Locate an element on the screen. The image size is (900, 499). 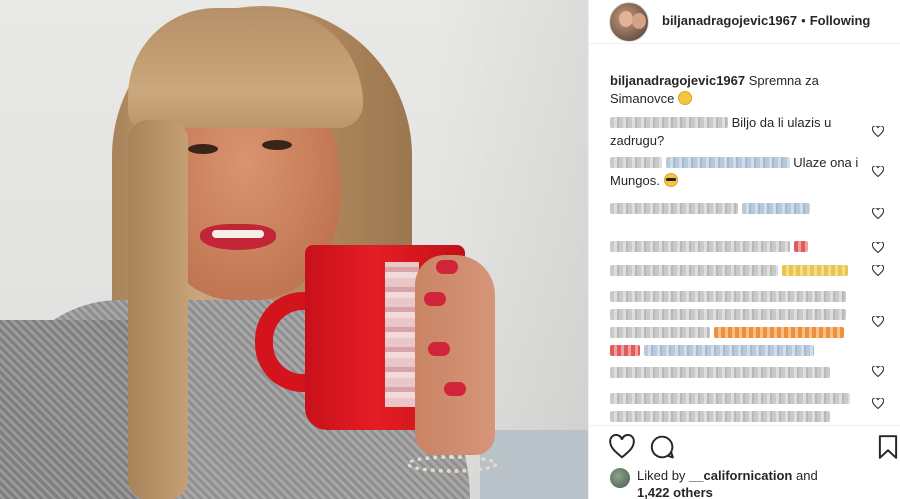
likes-count: 1,422 others is located at coordinates (675, 492).